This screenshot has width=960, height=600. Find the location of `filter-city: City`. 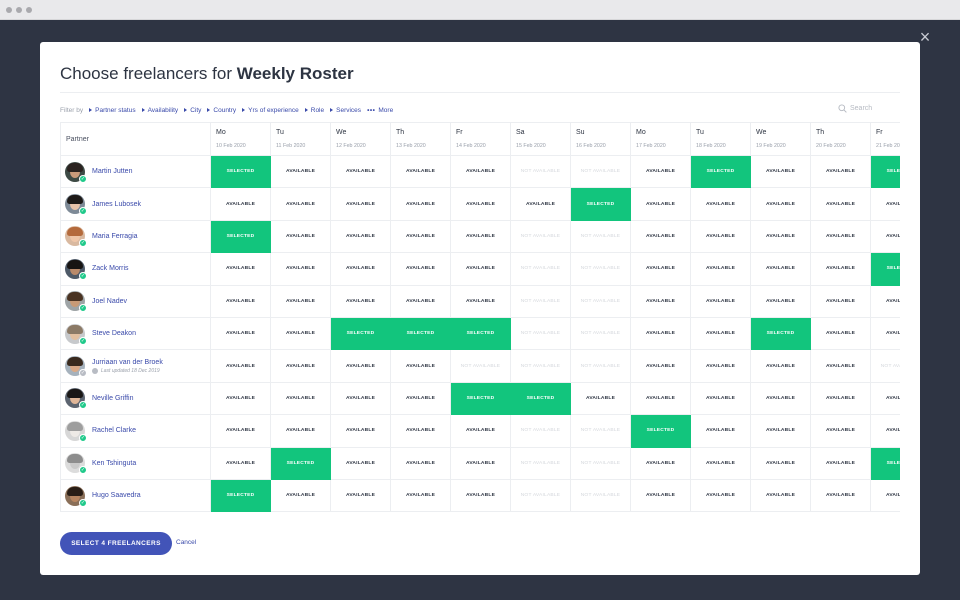

filter-city: City is located at coordinates (192, 110).